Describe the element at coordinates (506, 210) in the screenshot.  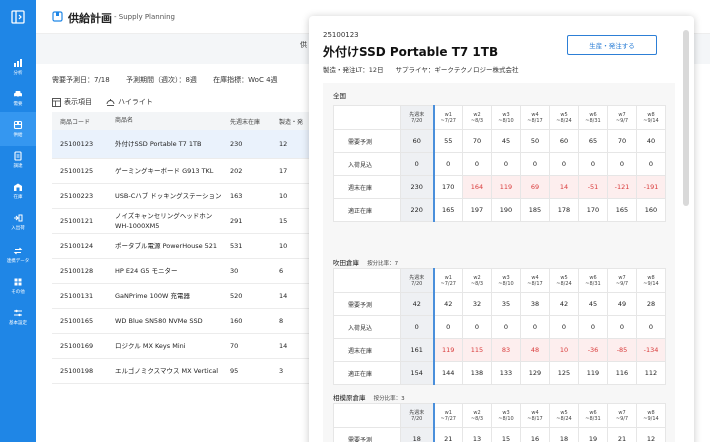
I see `value-cell: 190` at that location.